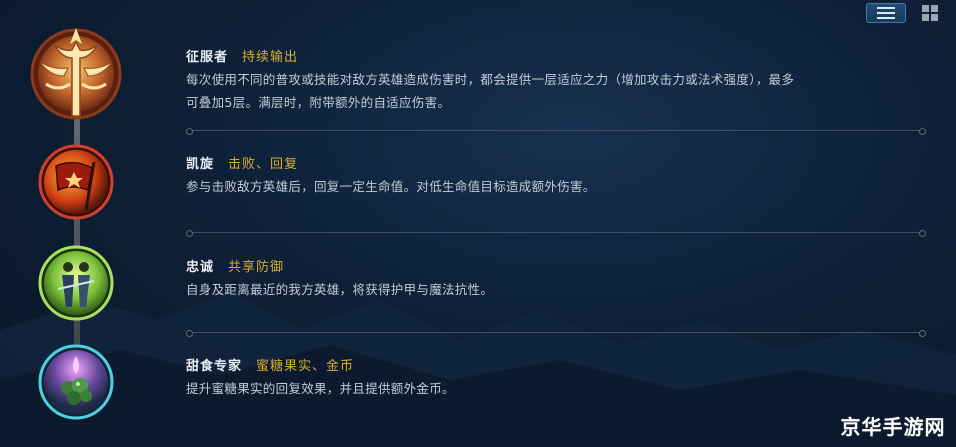 This screenshot has width=956, height=447. What do you see at coordinates (270, 57) in the screenshot?
I see `rune-tag: 持续输出` at bounding box center [270, 57].